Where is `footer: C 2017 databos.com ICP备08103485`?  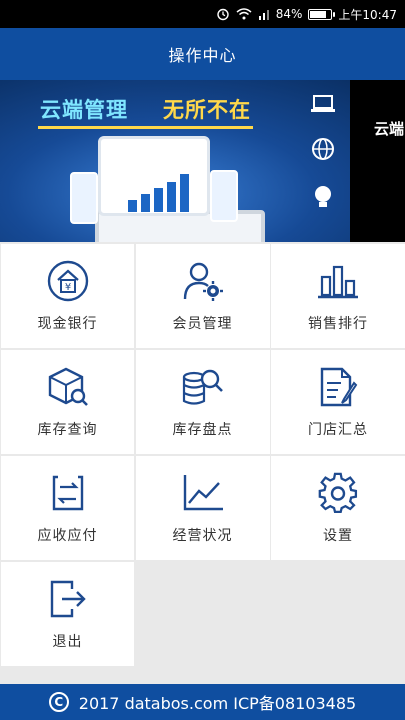
footer: C 2017 databos.com ICP备08103485 is located at coordinates (202, 702).